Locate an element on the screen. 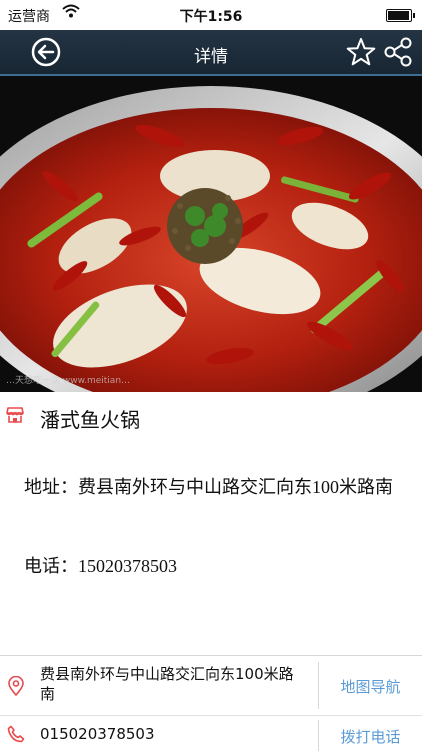 The image size is (422, 751). phone-row: 015020378503 拨打电话 is located at coordinates (211, 733).